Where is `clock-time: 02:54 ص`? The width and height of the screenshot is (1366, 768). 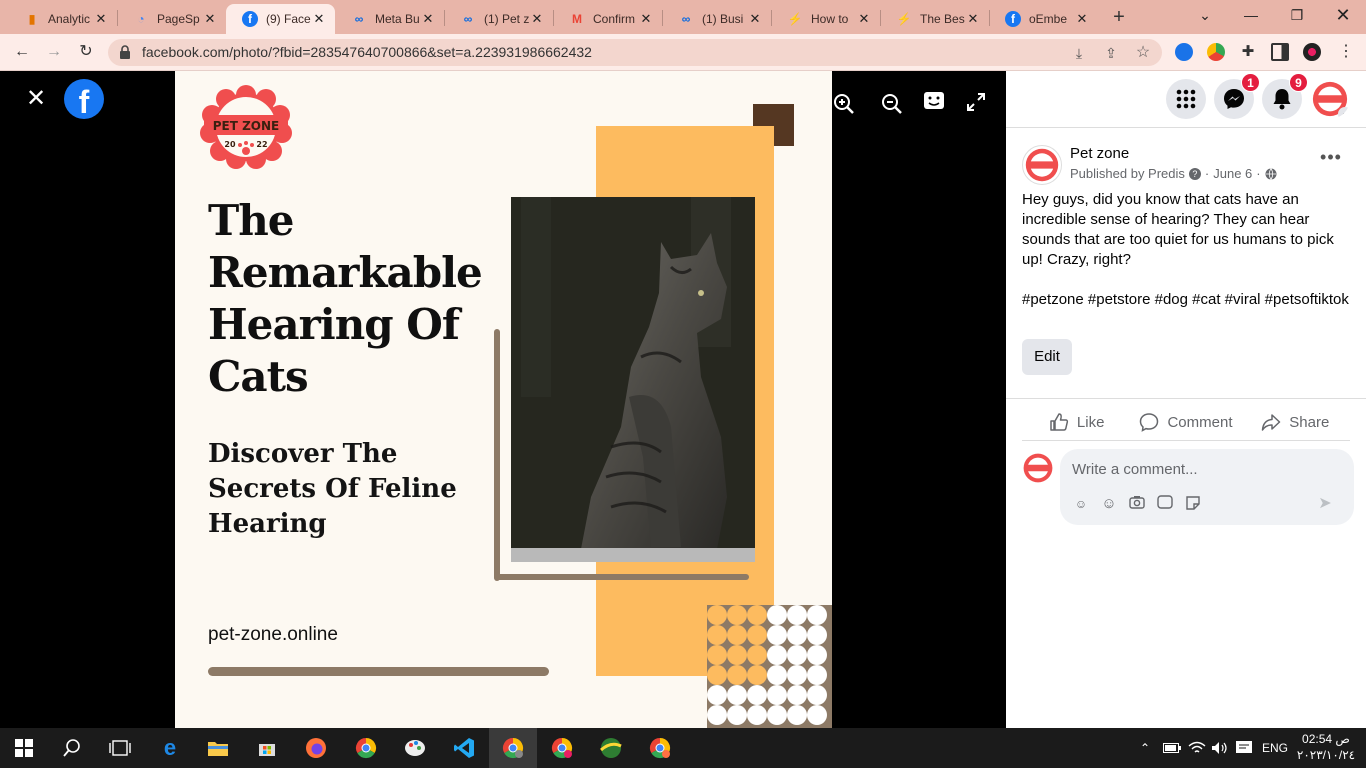 clock-time: 02:54 ص is located at coordinates (1326, 739).